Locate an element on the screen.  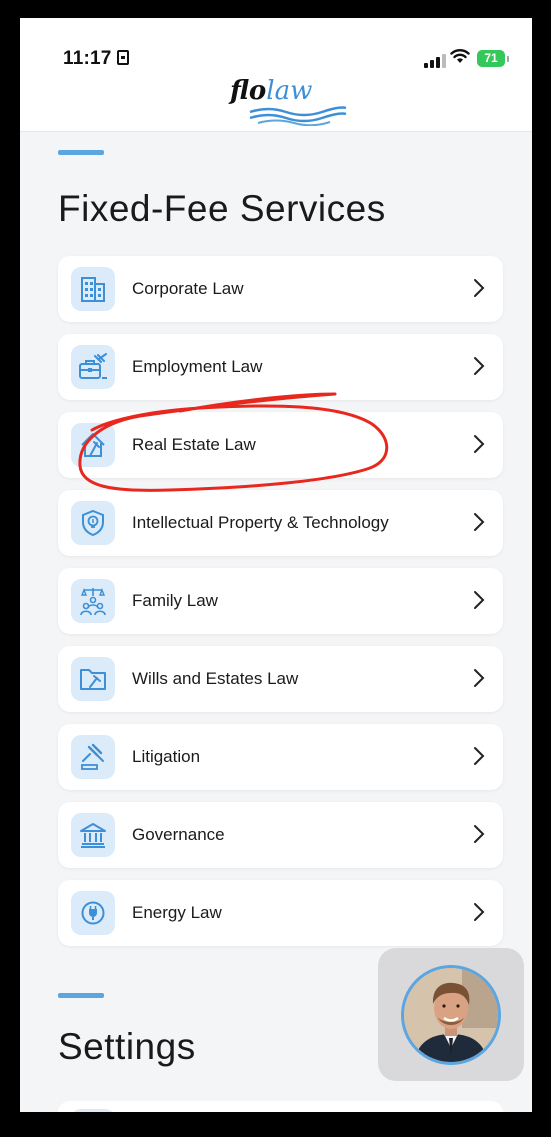
service-item-intellectual-property: Intellectual Property & Technology is located at coordinates (280, 523).